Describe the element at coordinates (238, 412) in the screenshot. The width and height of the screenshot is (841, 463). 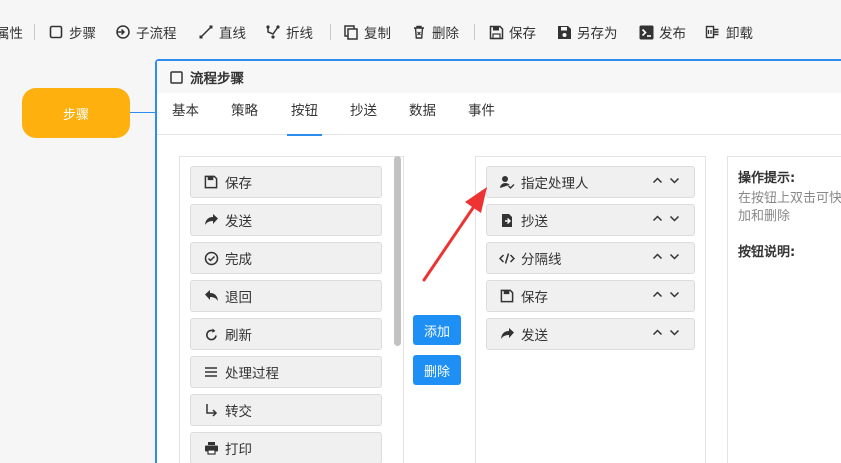
I see `available-button-label: 转交` at that location.